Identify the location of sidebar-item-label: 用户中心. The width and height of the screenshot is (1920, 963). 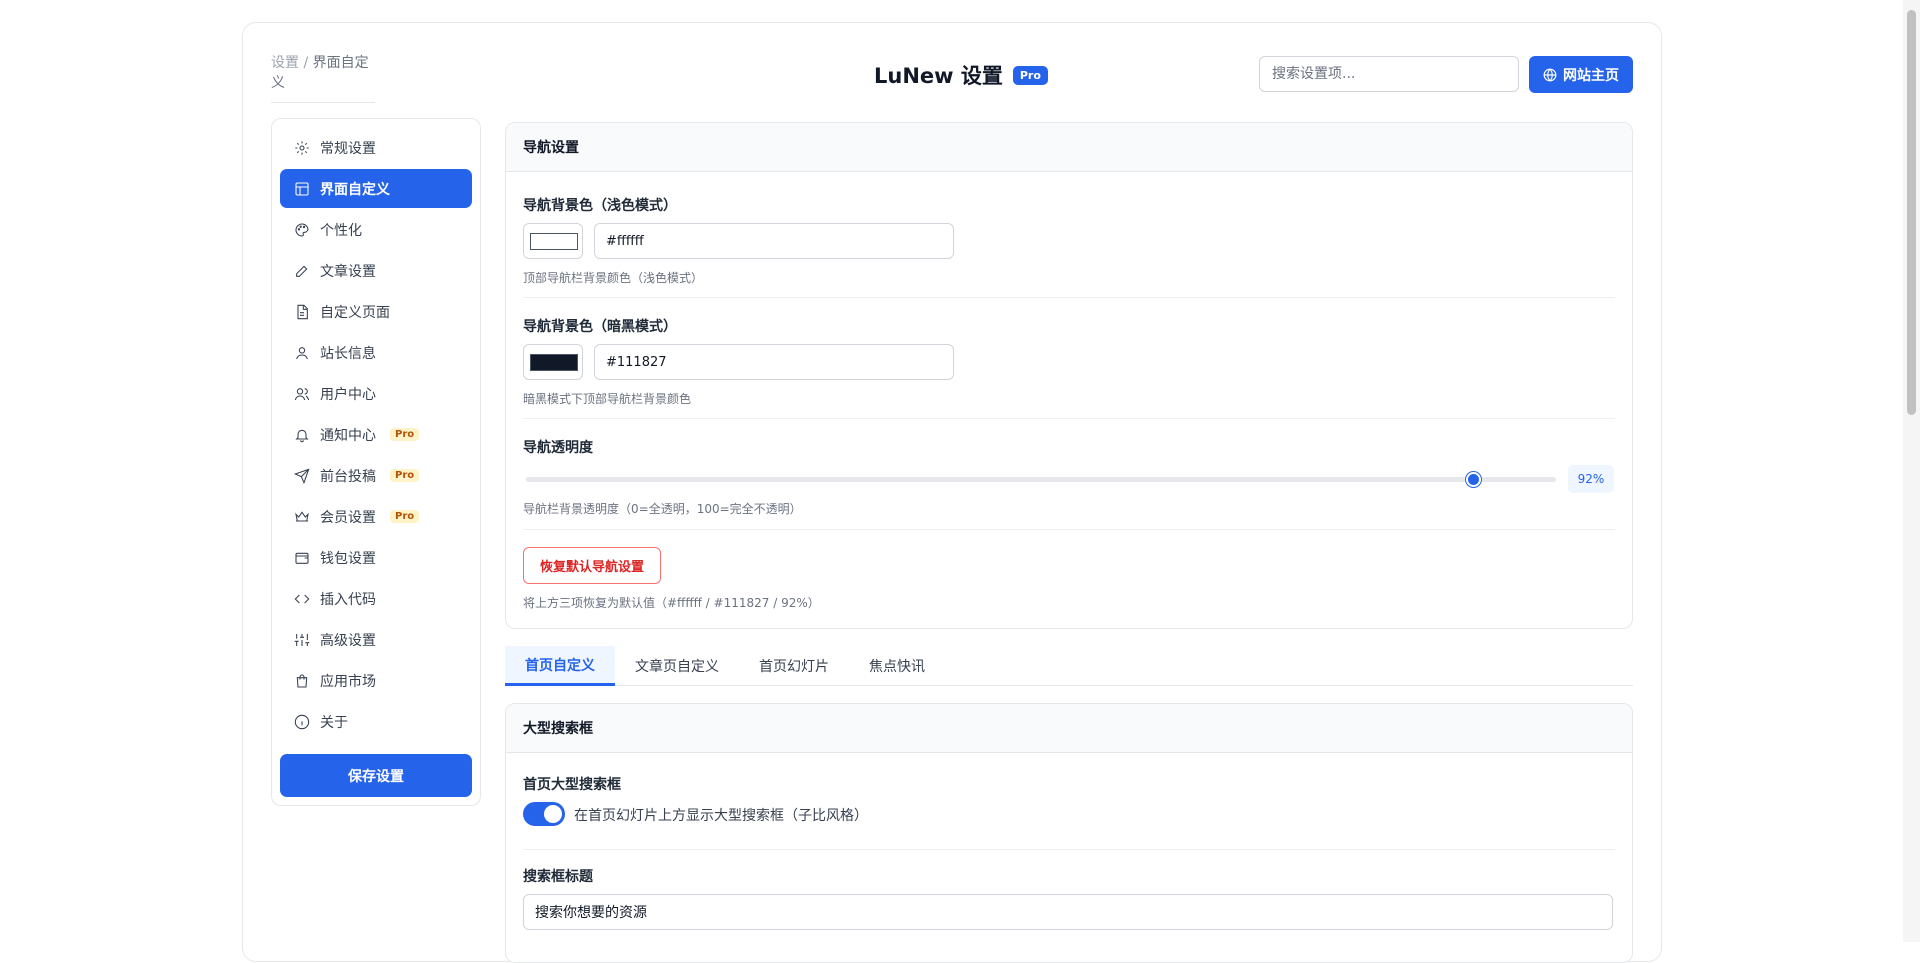
(348, 394).